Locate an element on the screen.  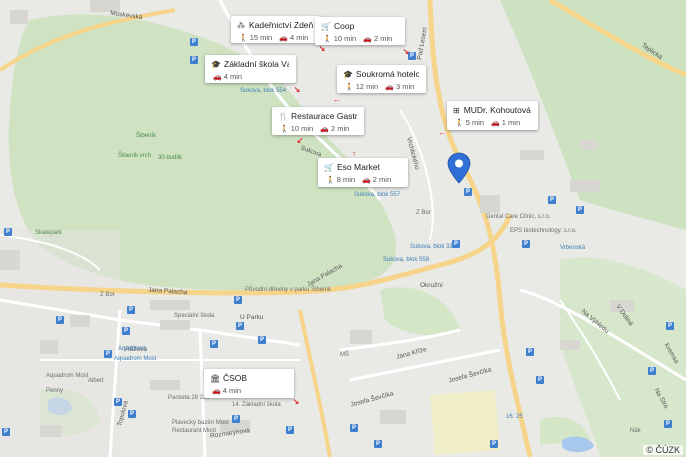
poi-card-coop: 🛒 Coop 🚶 10 min 🚗 2 min is located at coordinates (360, 31).